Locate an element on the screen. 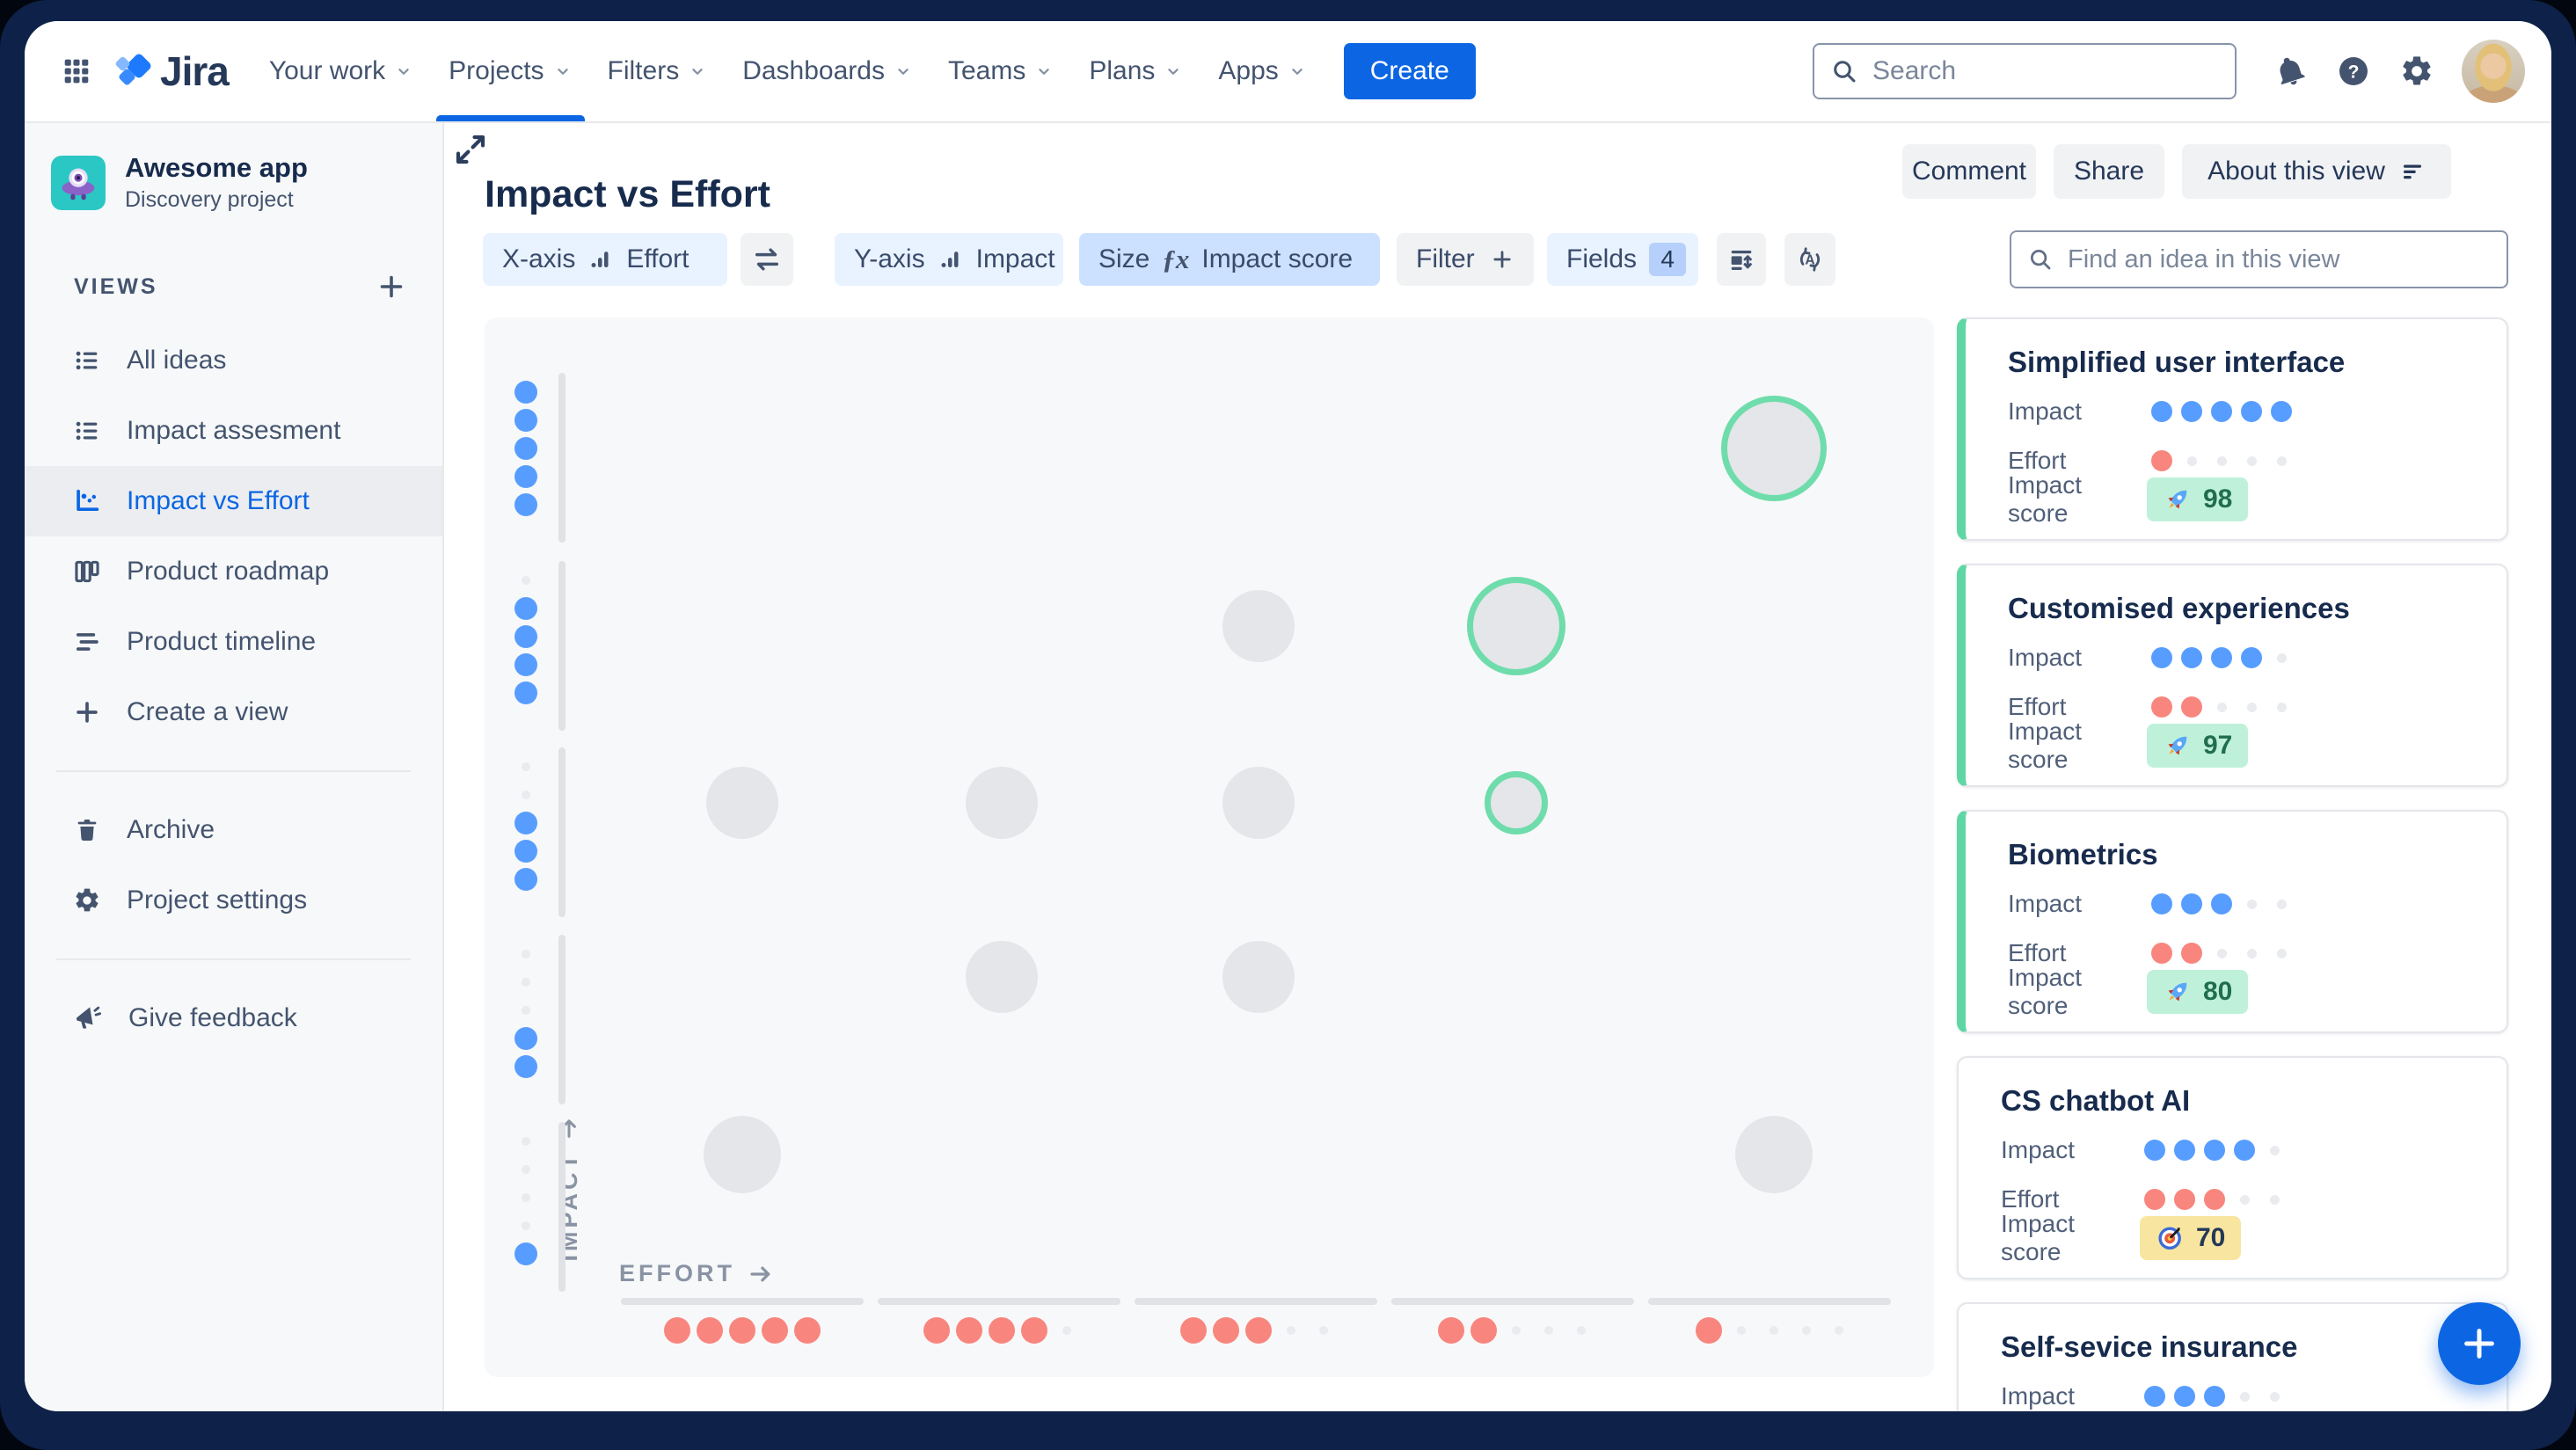 The height and width of the screenshot is (1450, 2576). add-idea-fab is located at coordinates (2479, 1343).